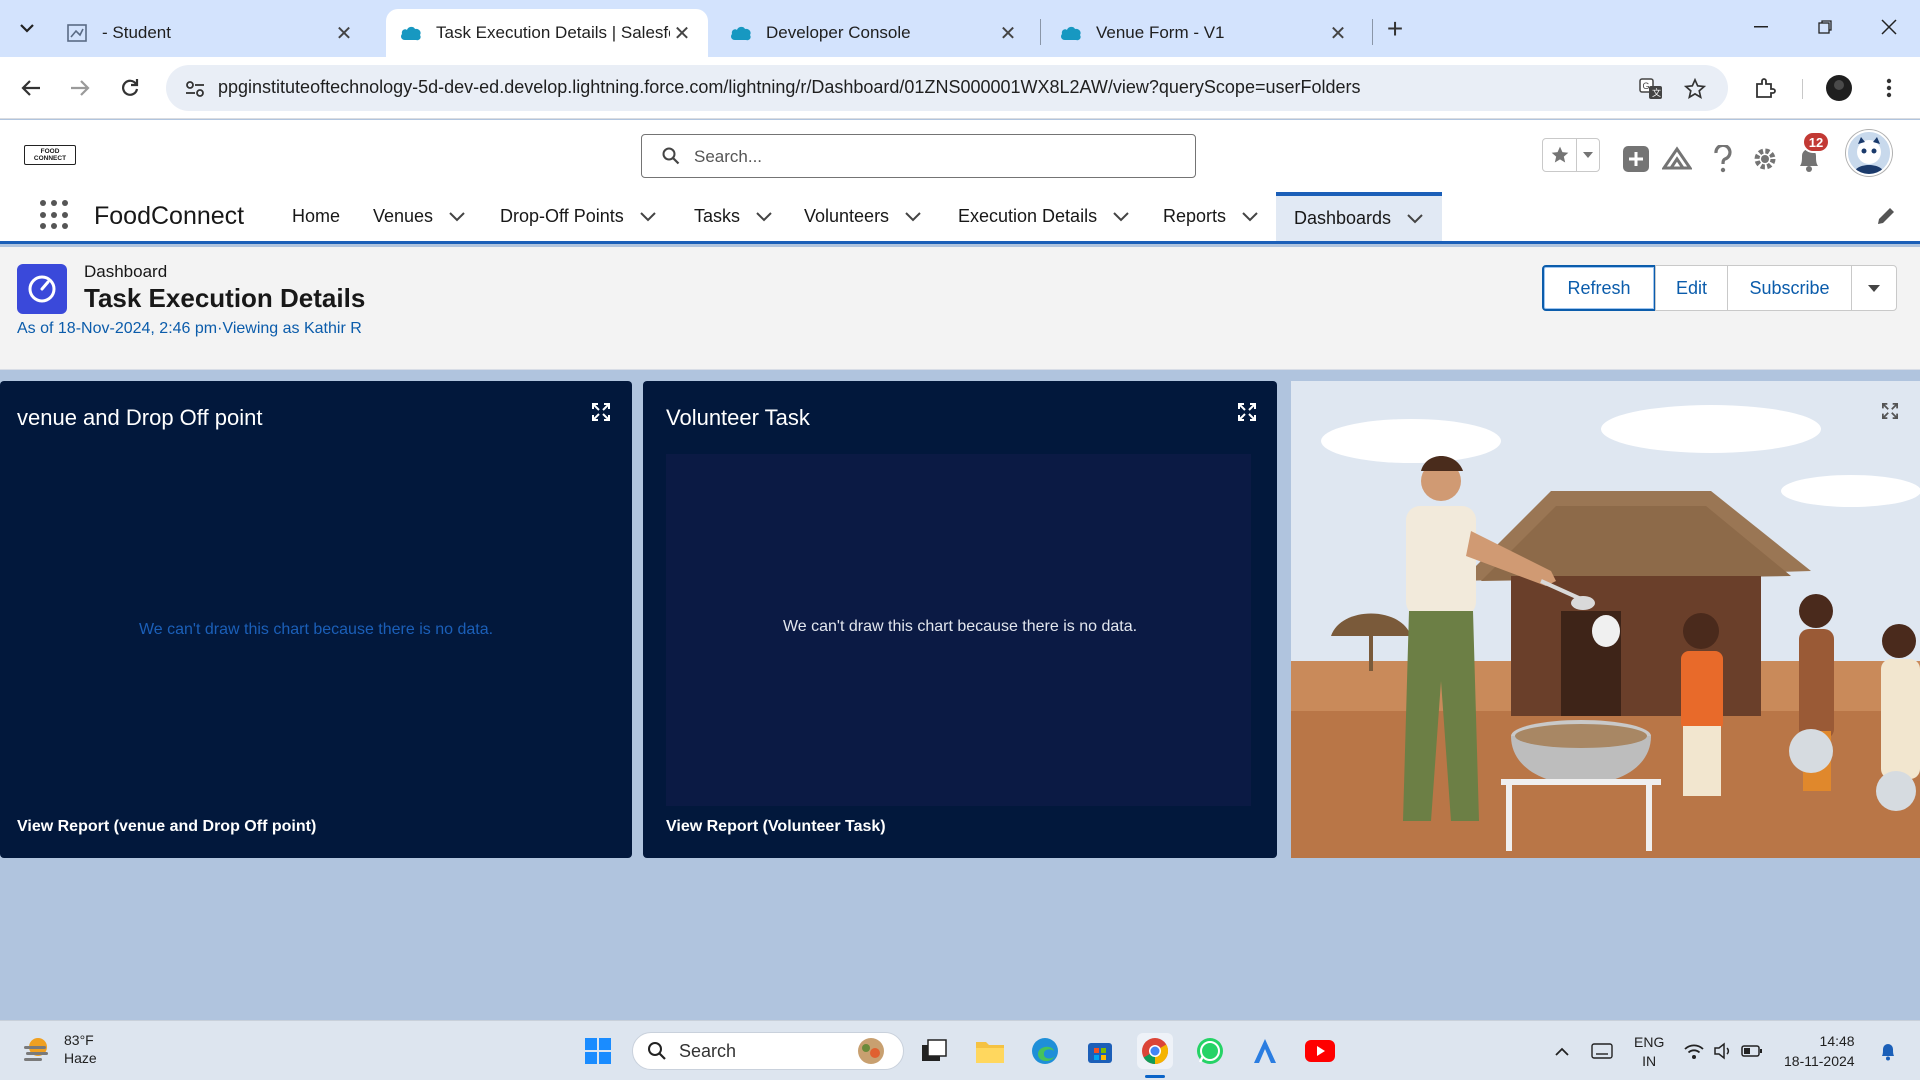  What do you see at coordinates (871, 1051) in the screenshot?
I see `search-highlight-icon` at bounding box center [871, 1051].